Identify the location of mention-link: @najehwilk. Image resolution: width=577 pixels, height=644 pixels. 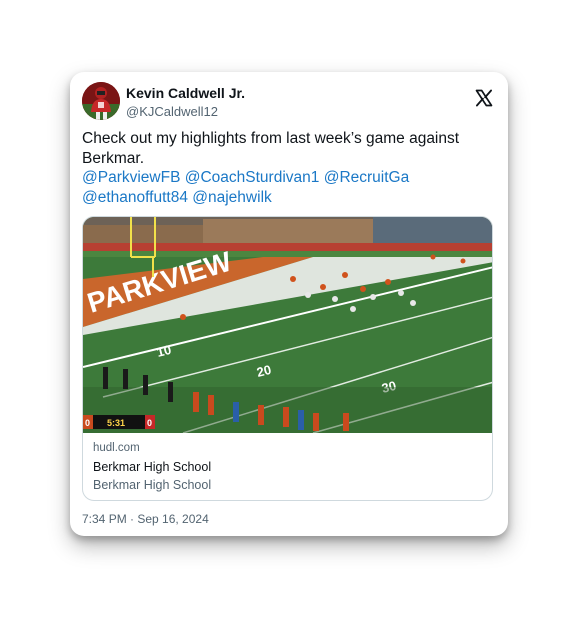
(232, 197).